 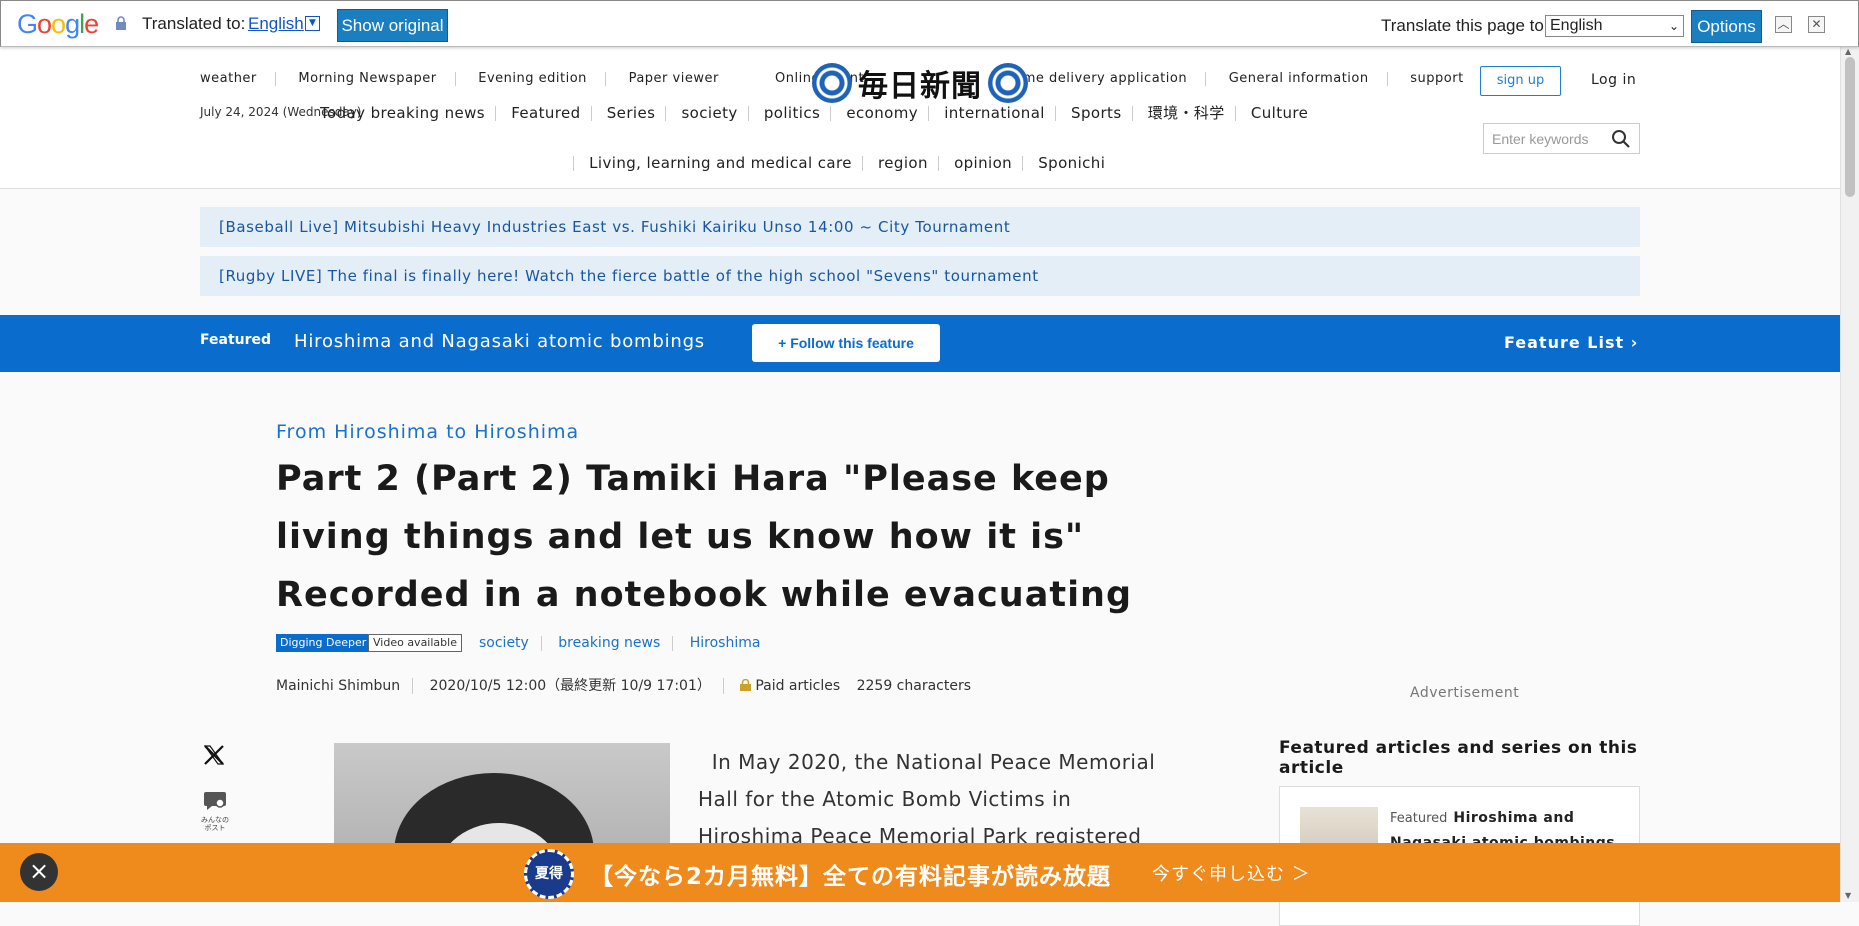 I want to click on follow-feature-button: + Follow this feature, so click(x=846, y=343).